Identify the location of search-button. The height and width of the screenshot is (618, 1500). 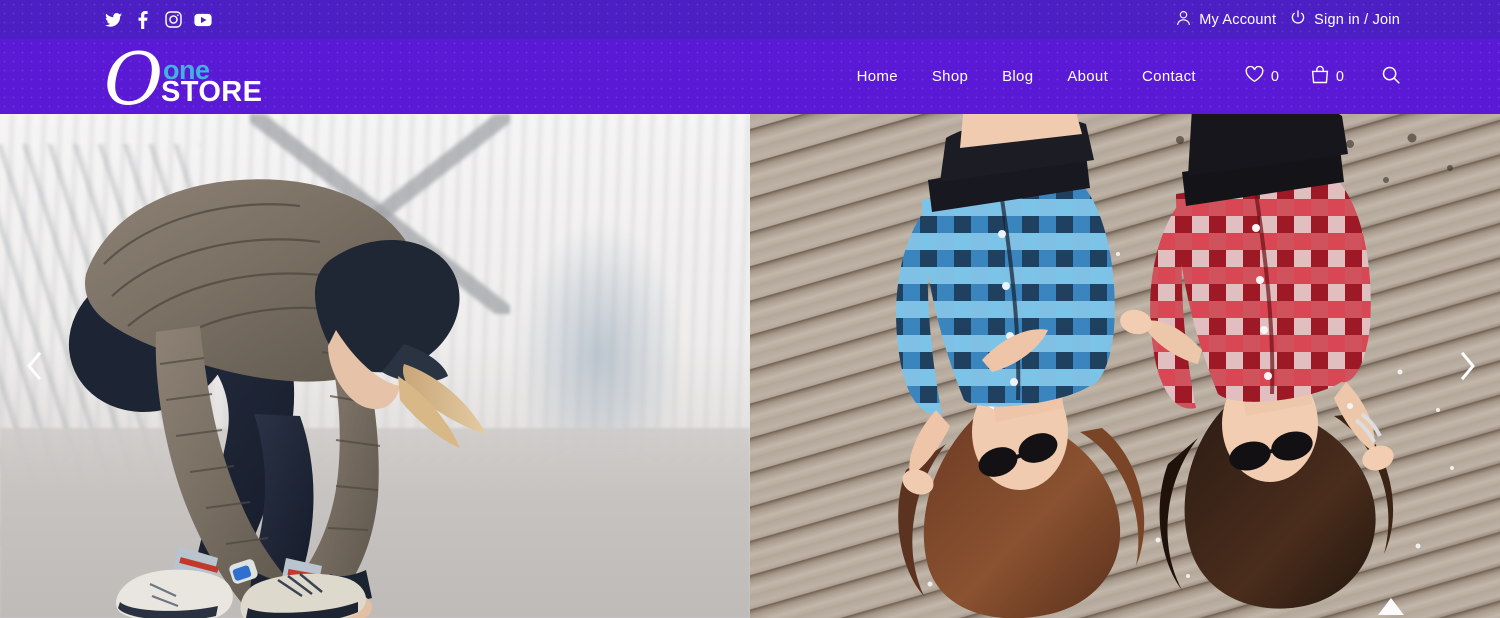
(1380, 77).